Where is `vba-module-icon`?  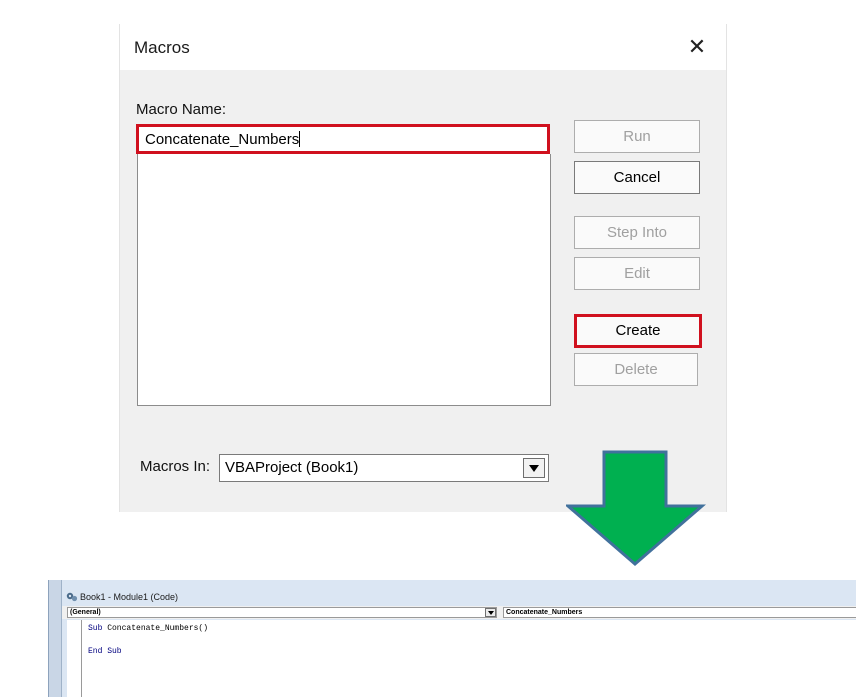
vba-module-icon is located at coordinates (72, 597).